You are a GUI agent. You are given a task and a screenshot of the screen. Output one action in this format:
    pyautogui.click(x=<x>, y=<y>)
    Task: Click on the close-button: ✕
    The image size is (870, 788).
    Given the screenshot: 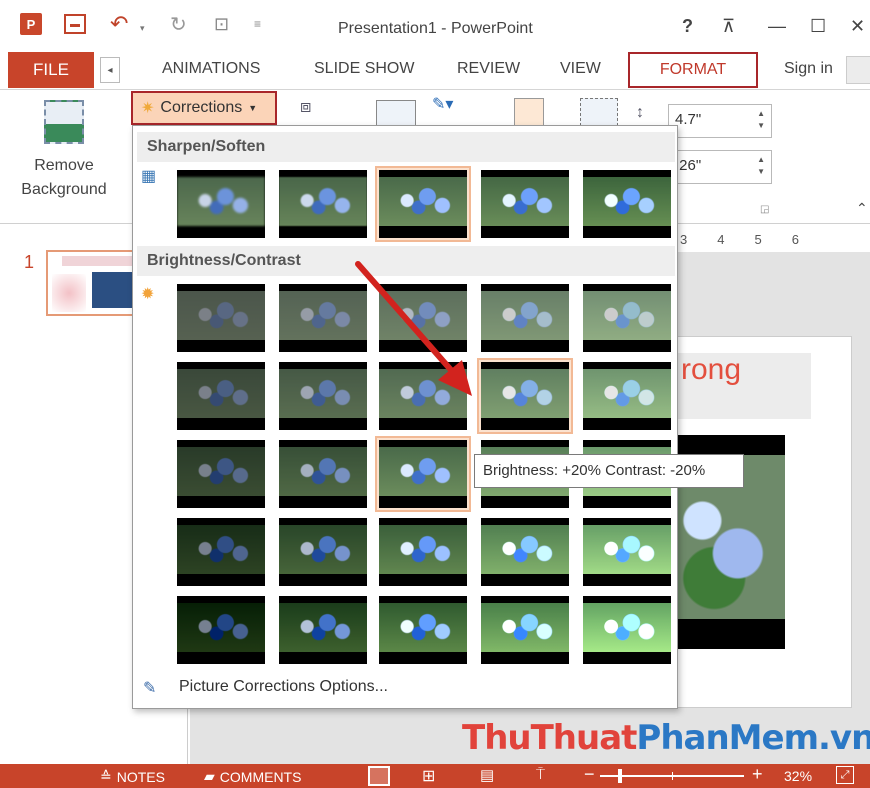 What is the action you would take?
    pyautogui.click(x=857, y=26)
    